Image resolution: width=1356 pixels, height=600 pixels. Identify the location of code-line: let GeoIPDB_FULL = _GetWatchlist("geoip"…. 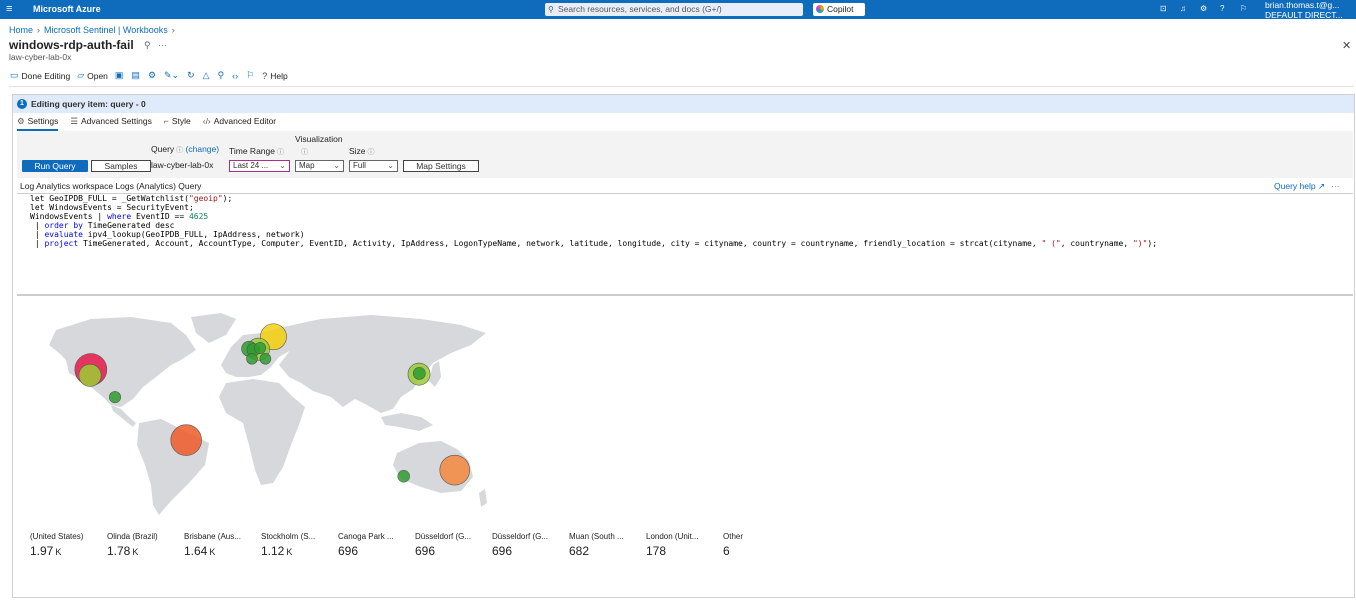
(131, 198).